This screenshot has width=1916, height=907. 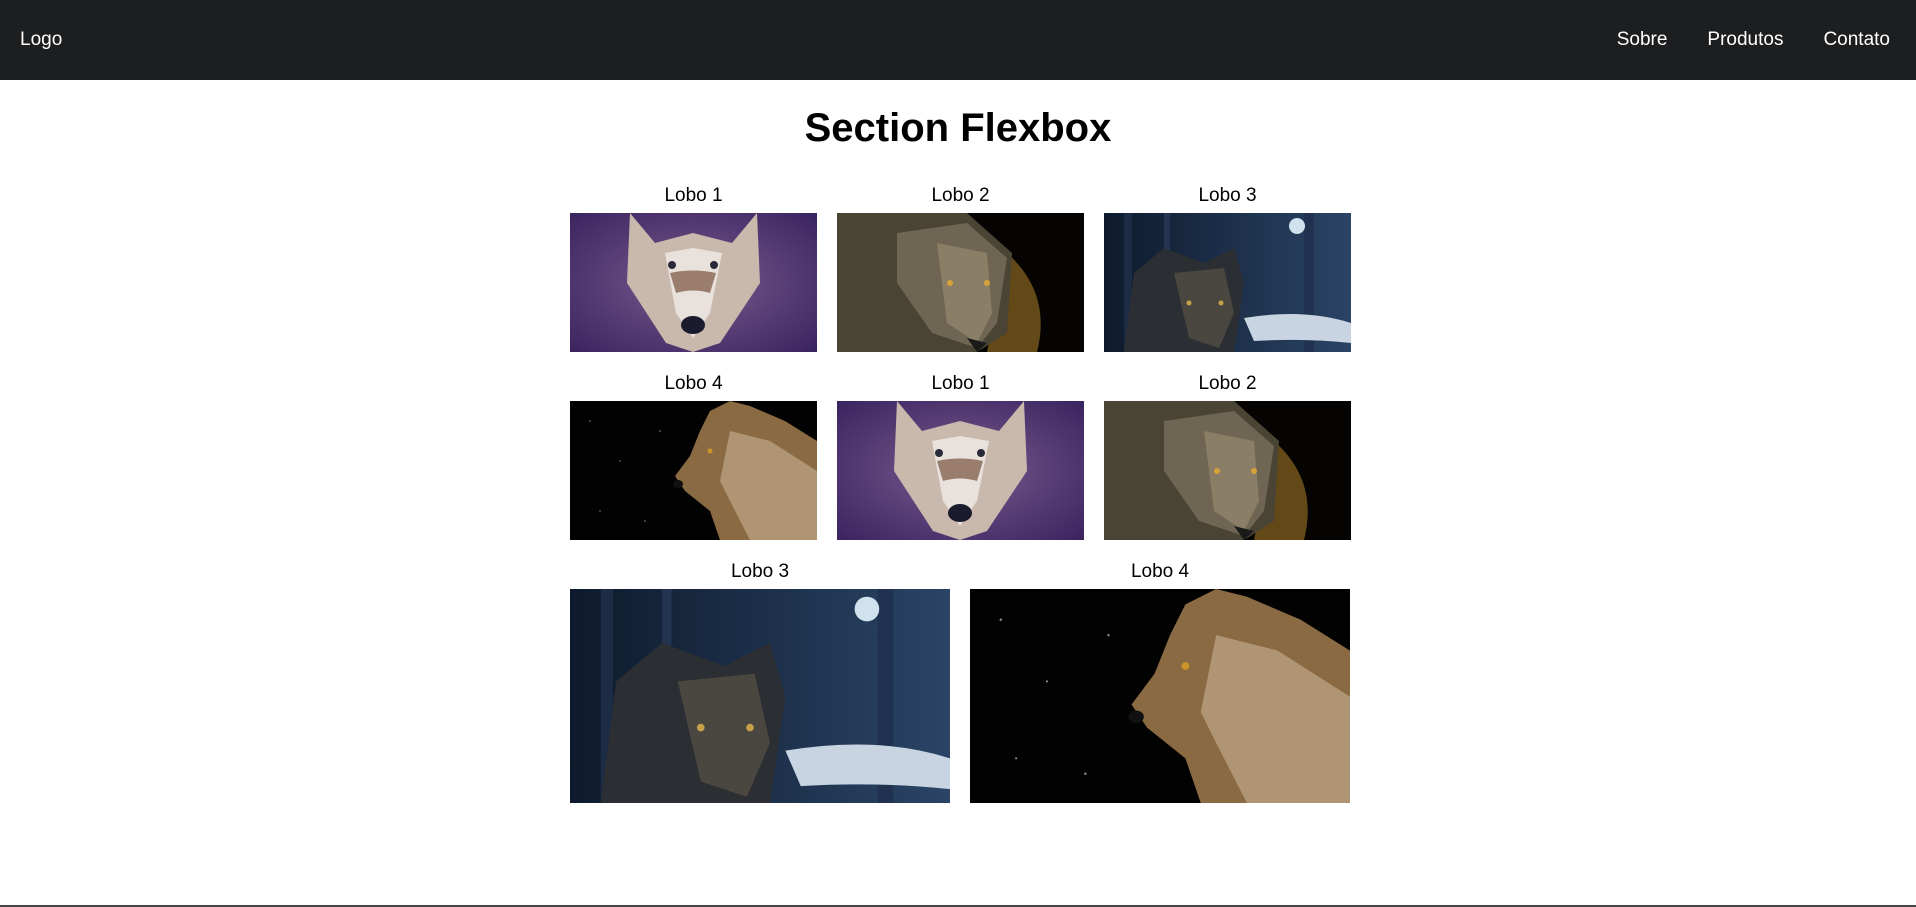 What do you see at coordinates (1856, 40) in the screenshot?
I see `nav-link-contato: Contato` at bounding box center [1856, 40].